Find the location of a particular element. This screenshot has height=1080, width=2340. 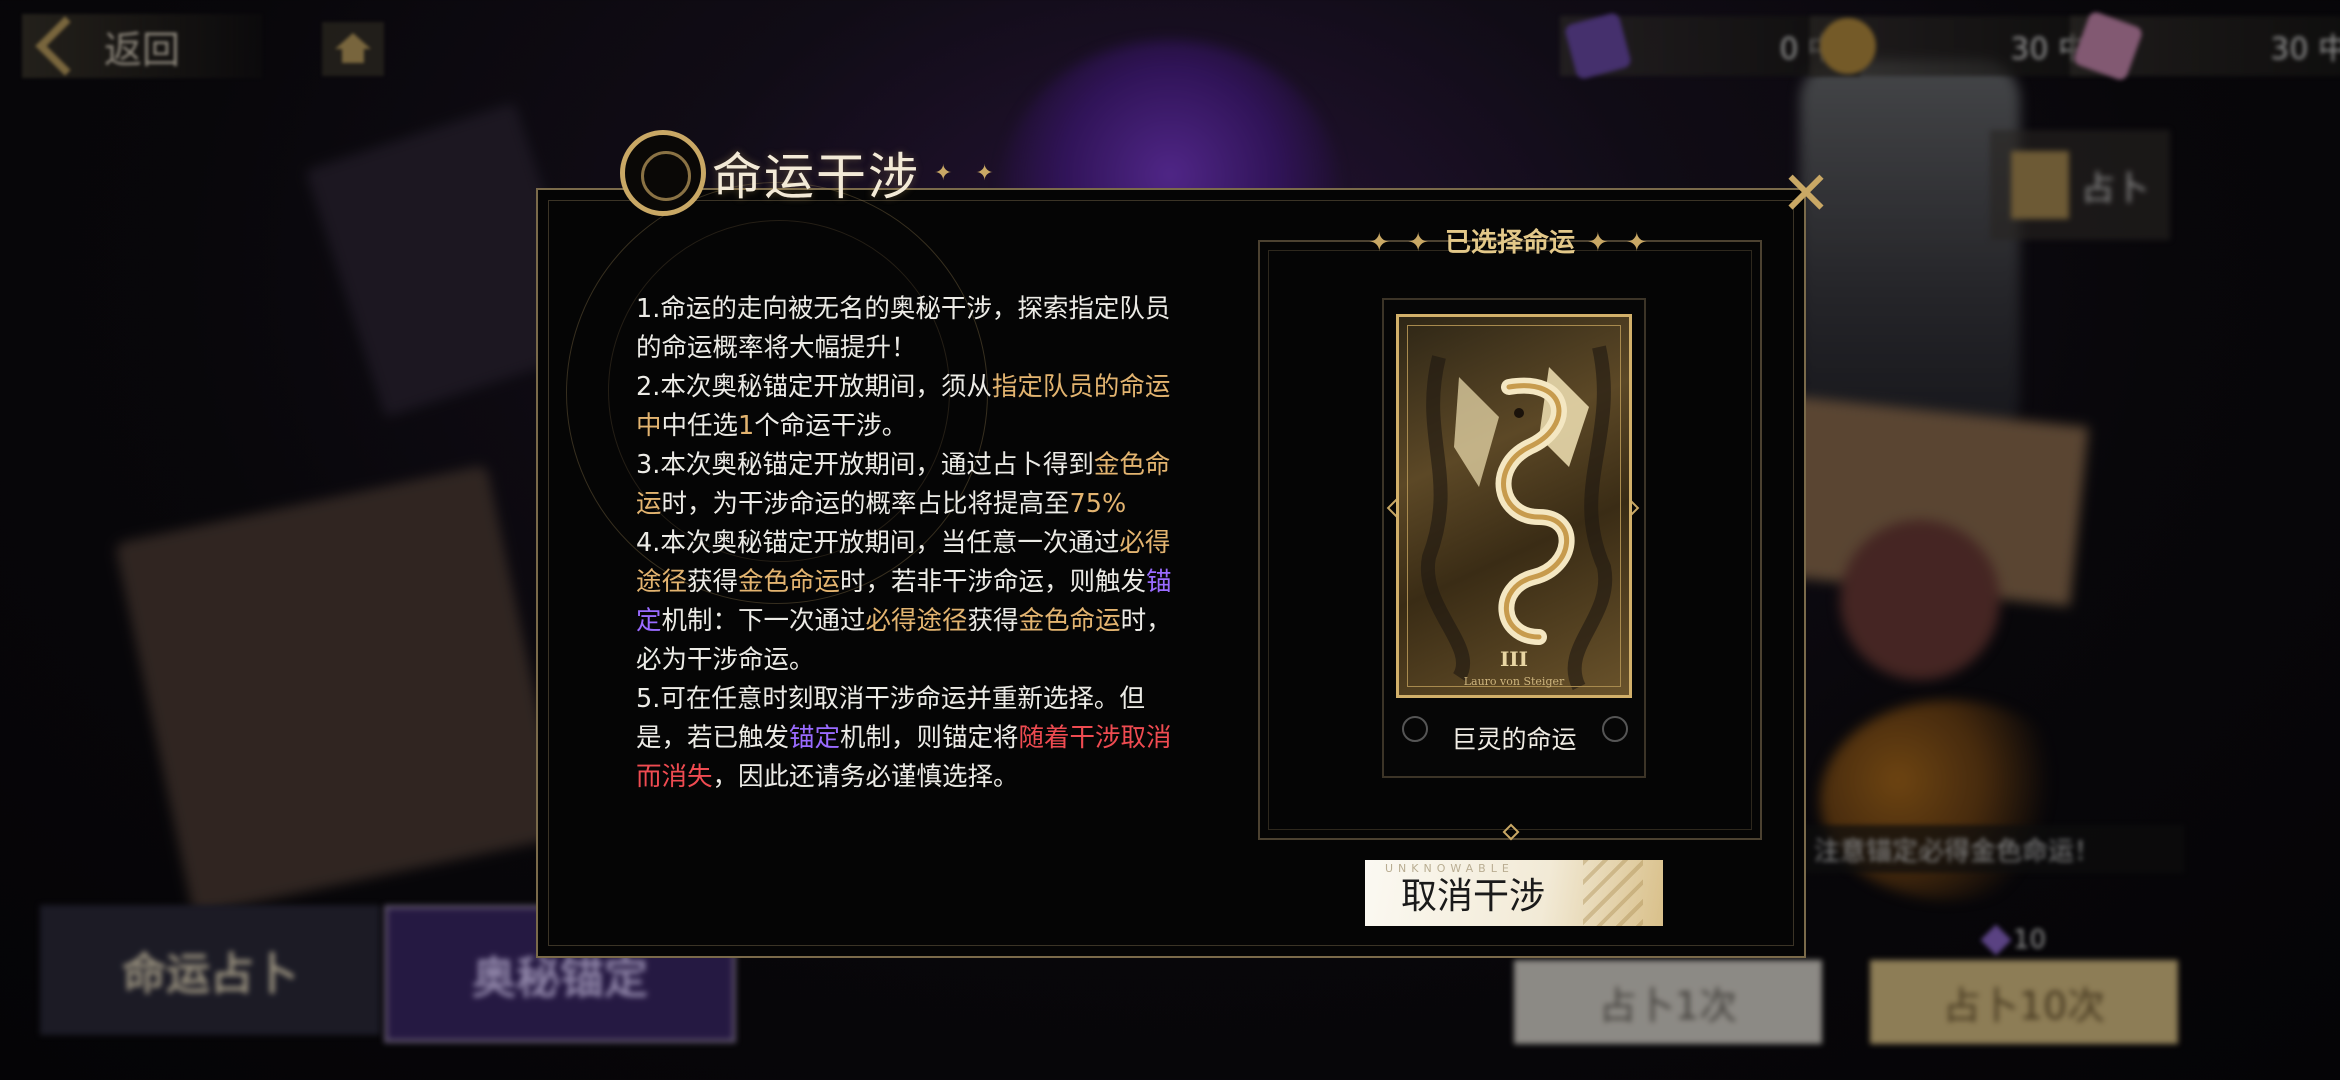

dialog-title-area: 命运干涉 ✦ ✦ is located at coordinates (811, 173).